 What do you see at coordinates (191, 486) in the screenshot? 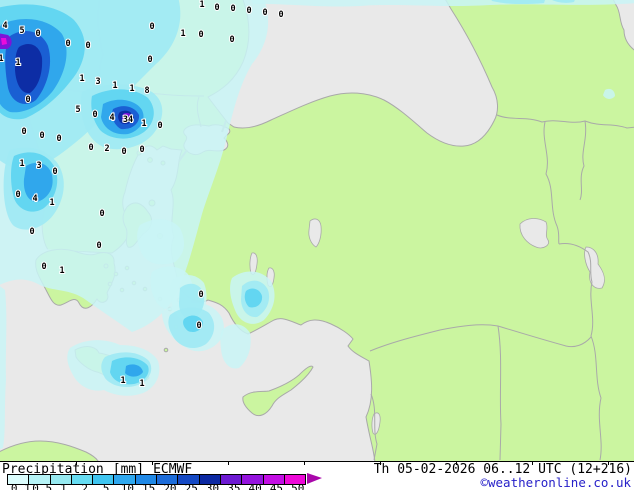
I see `legend-value-label: 25` at bounding box center [191, 486].